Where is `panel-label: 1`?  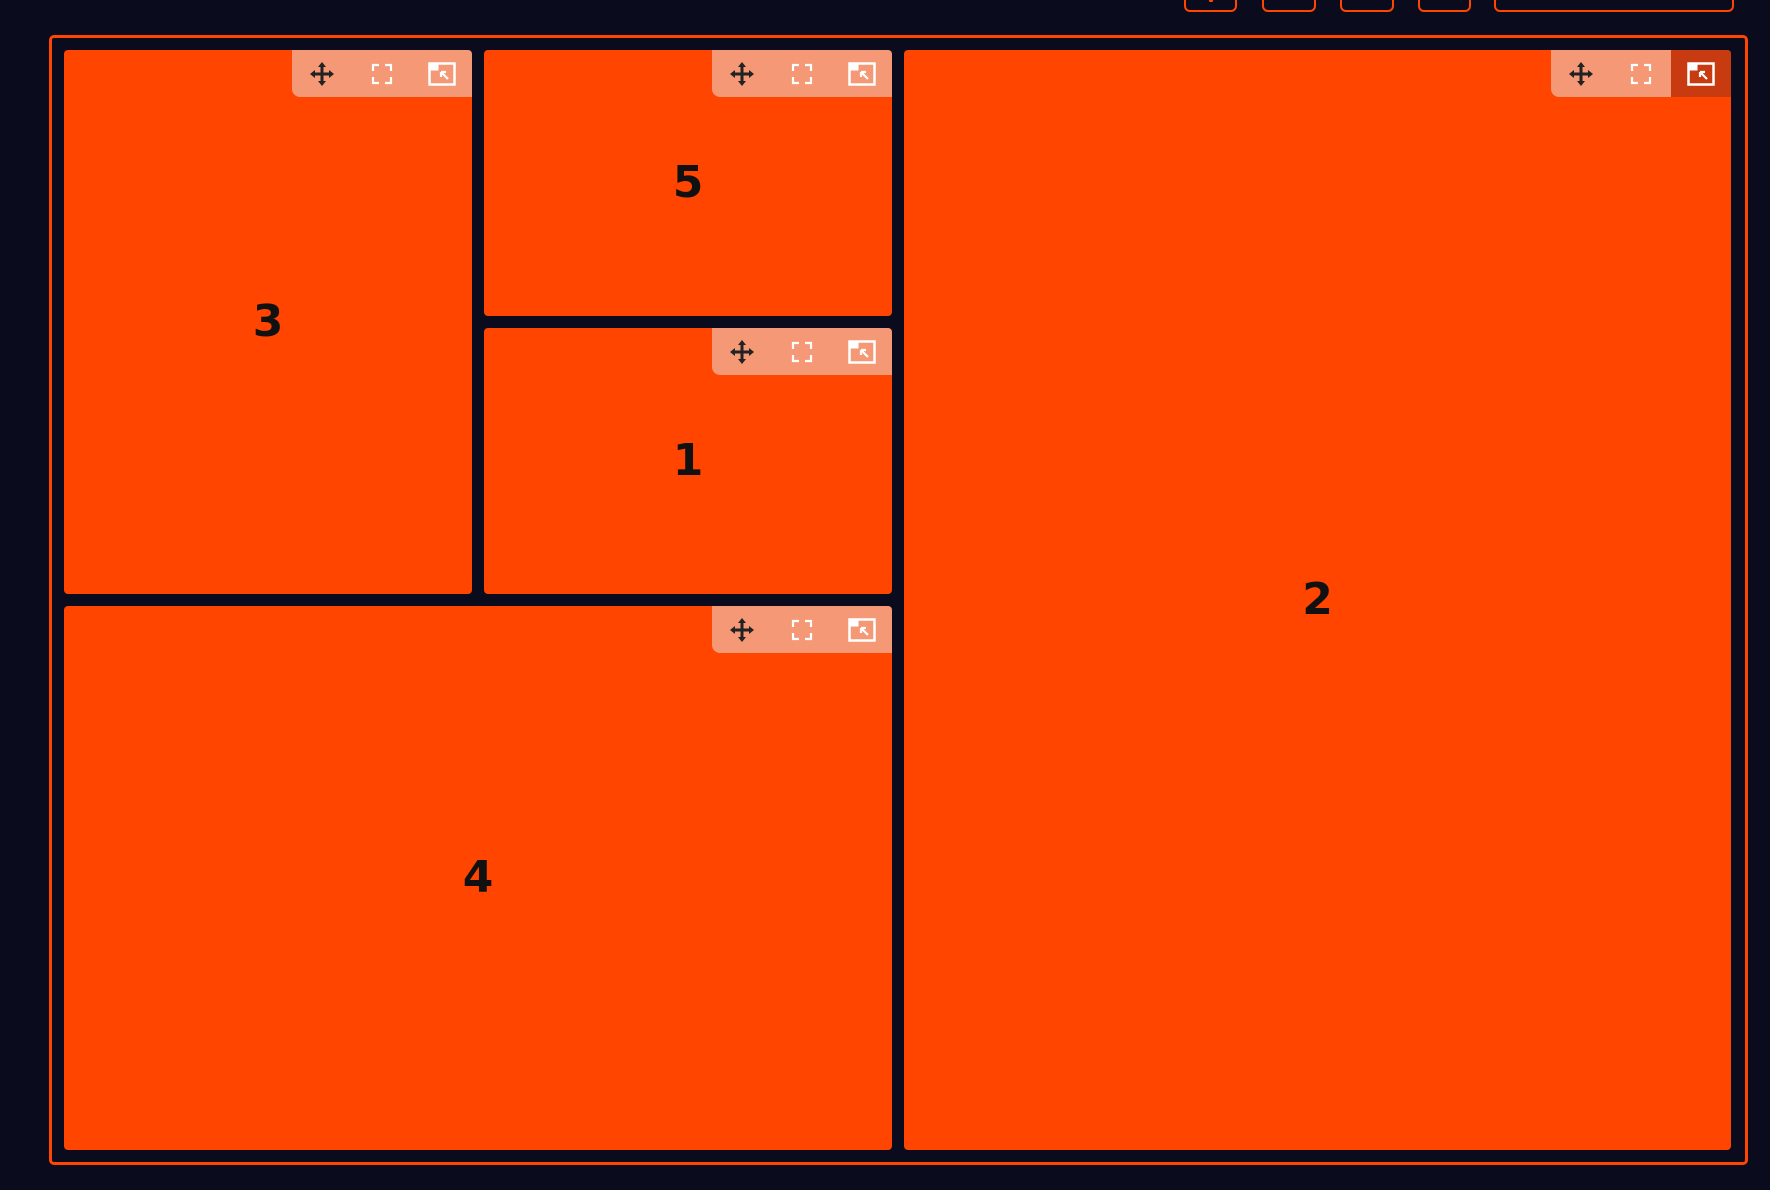 panel-label: 1 is located at coordinates (688, 460).